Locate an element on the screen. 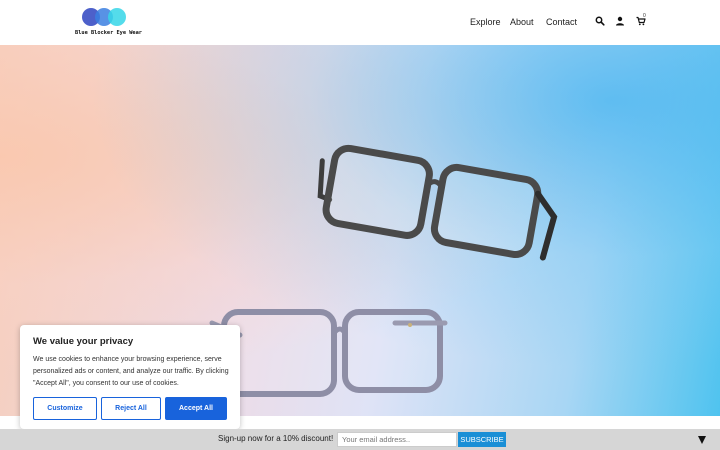  nav-contact: Contact is located at coordinates (561, 22).